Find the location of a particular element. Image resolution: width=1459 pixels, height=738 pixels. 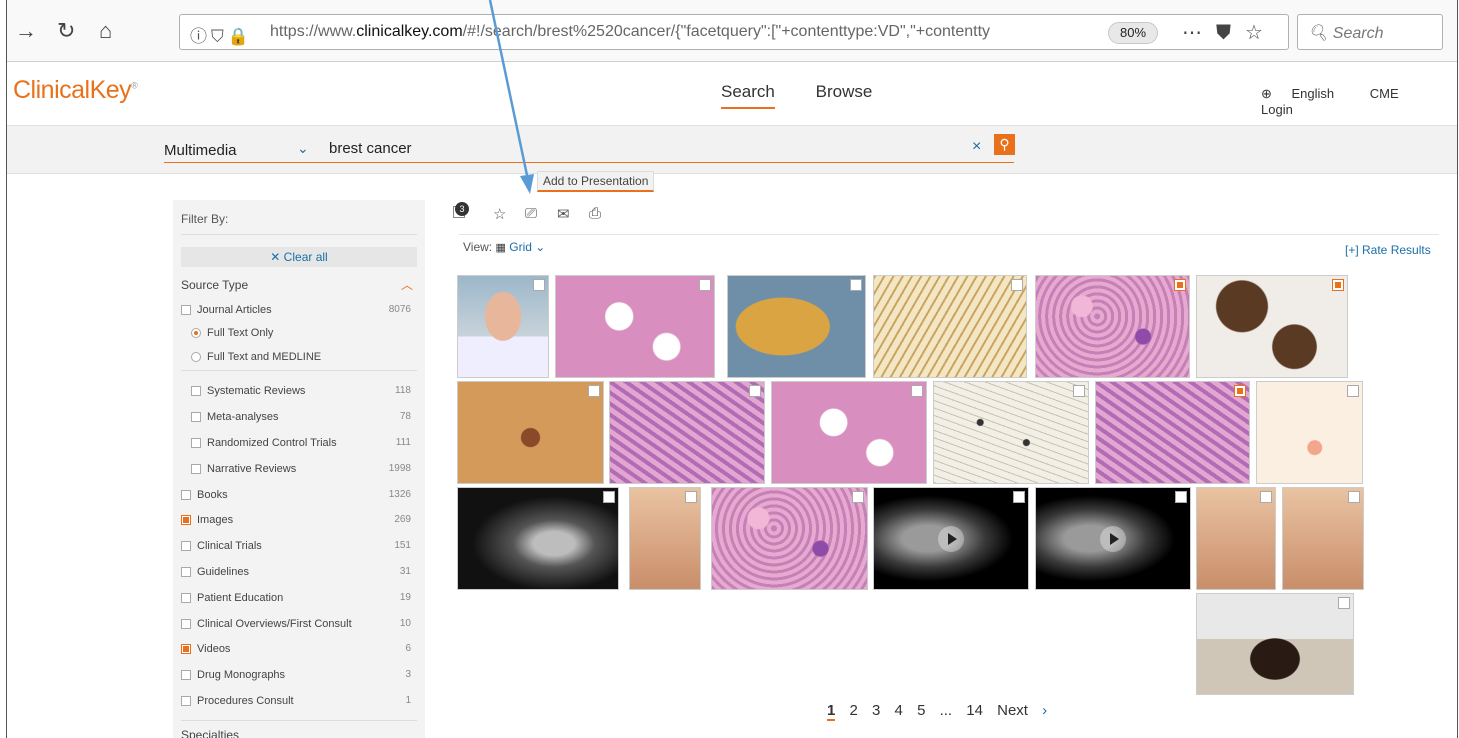

search-submit-button: ⚲ is located at coordinates (1004, 144).